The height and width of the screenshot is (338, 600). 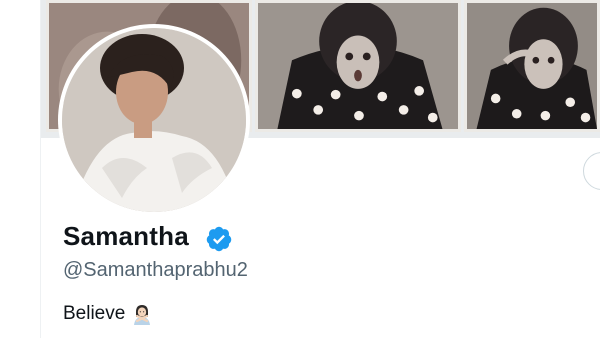 What do you see at coordinates (219, 239) in the screenshot?
I see `verified-badge-icon` at bounding box center [219, 239].